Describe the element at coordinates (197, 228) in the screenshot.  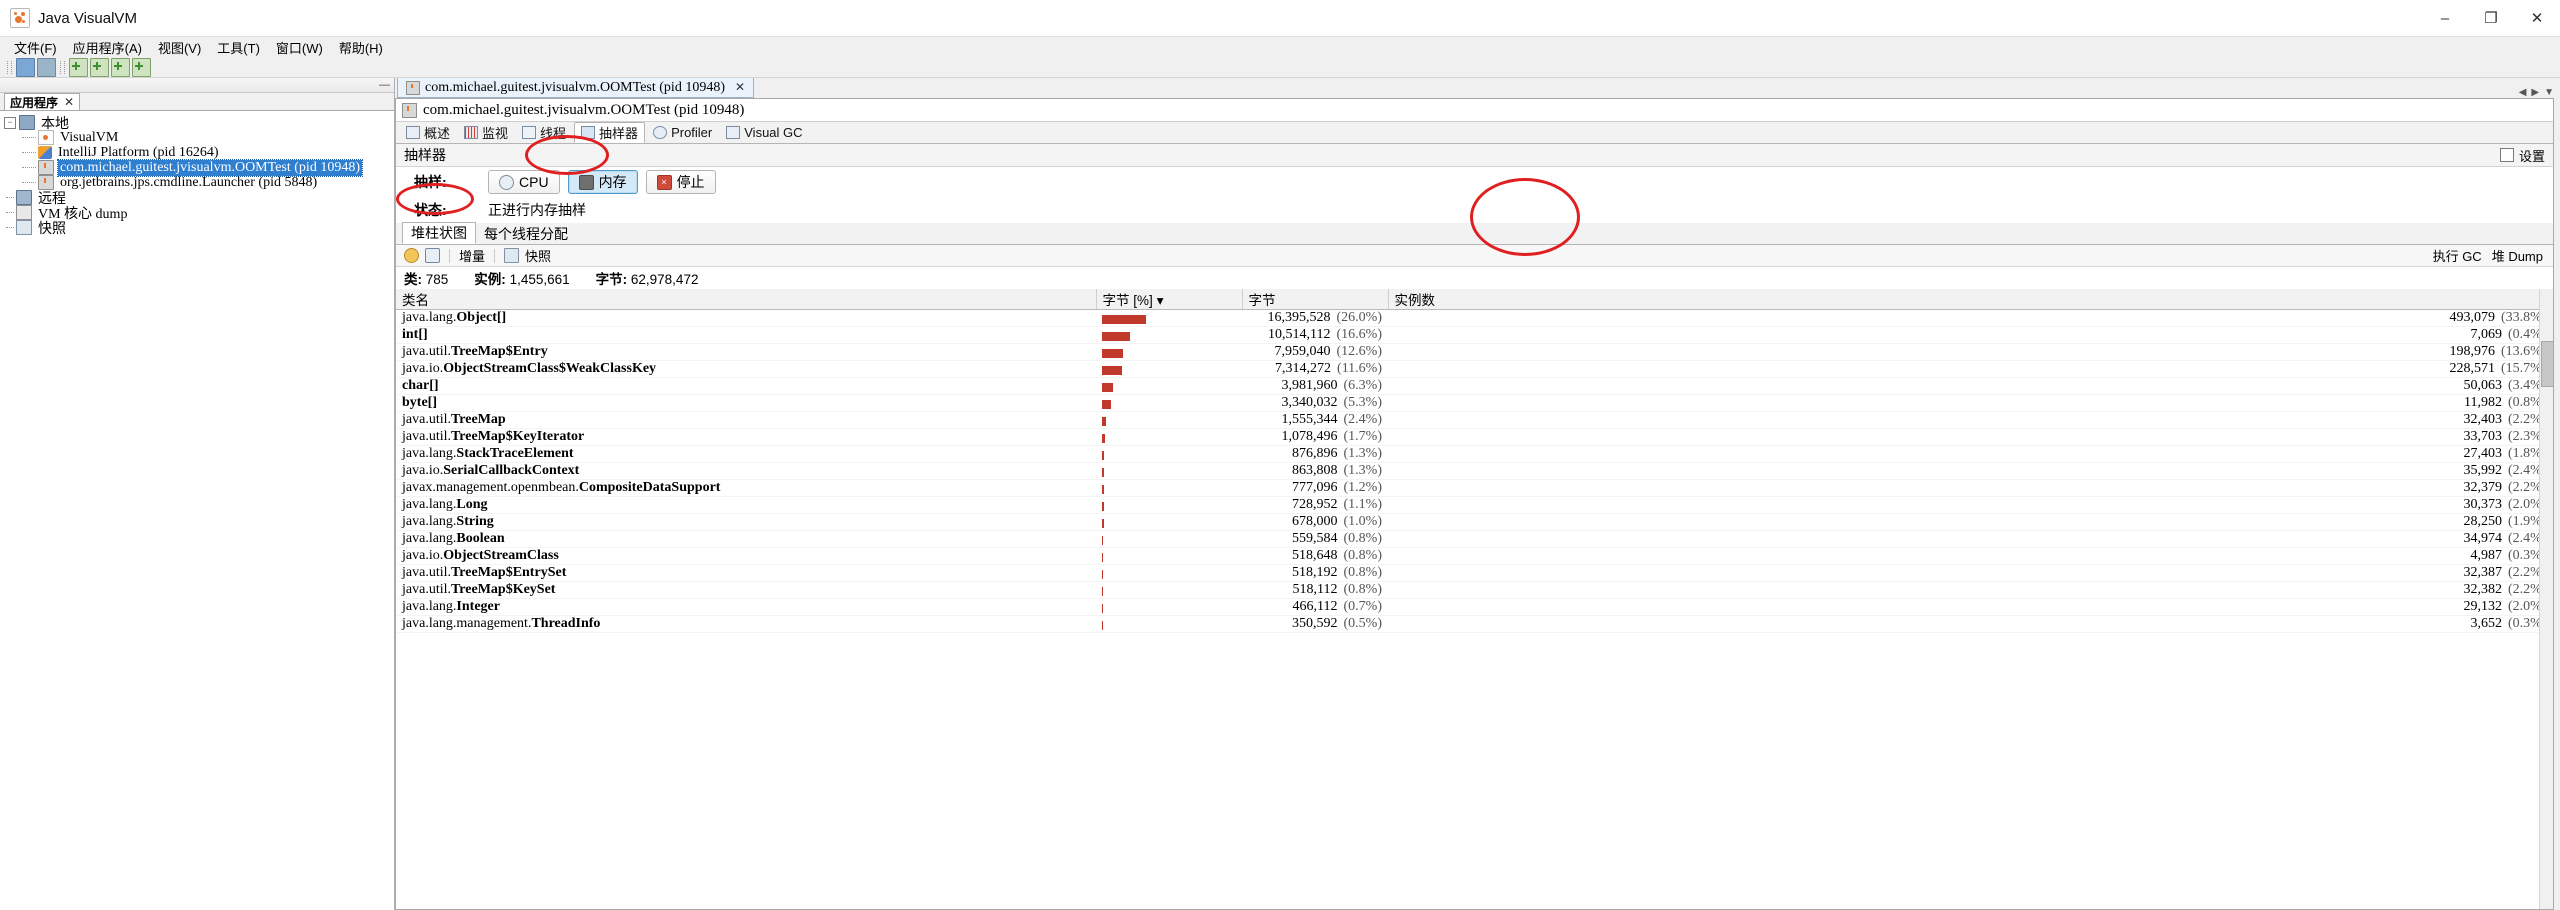
I see `tree-item-snapshot: 快照` at that location.